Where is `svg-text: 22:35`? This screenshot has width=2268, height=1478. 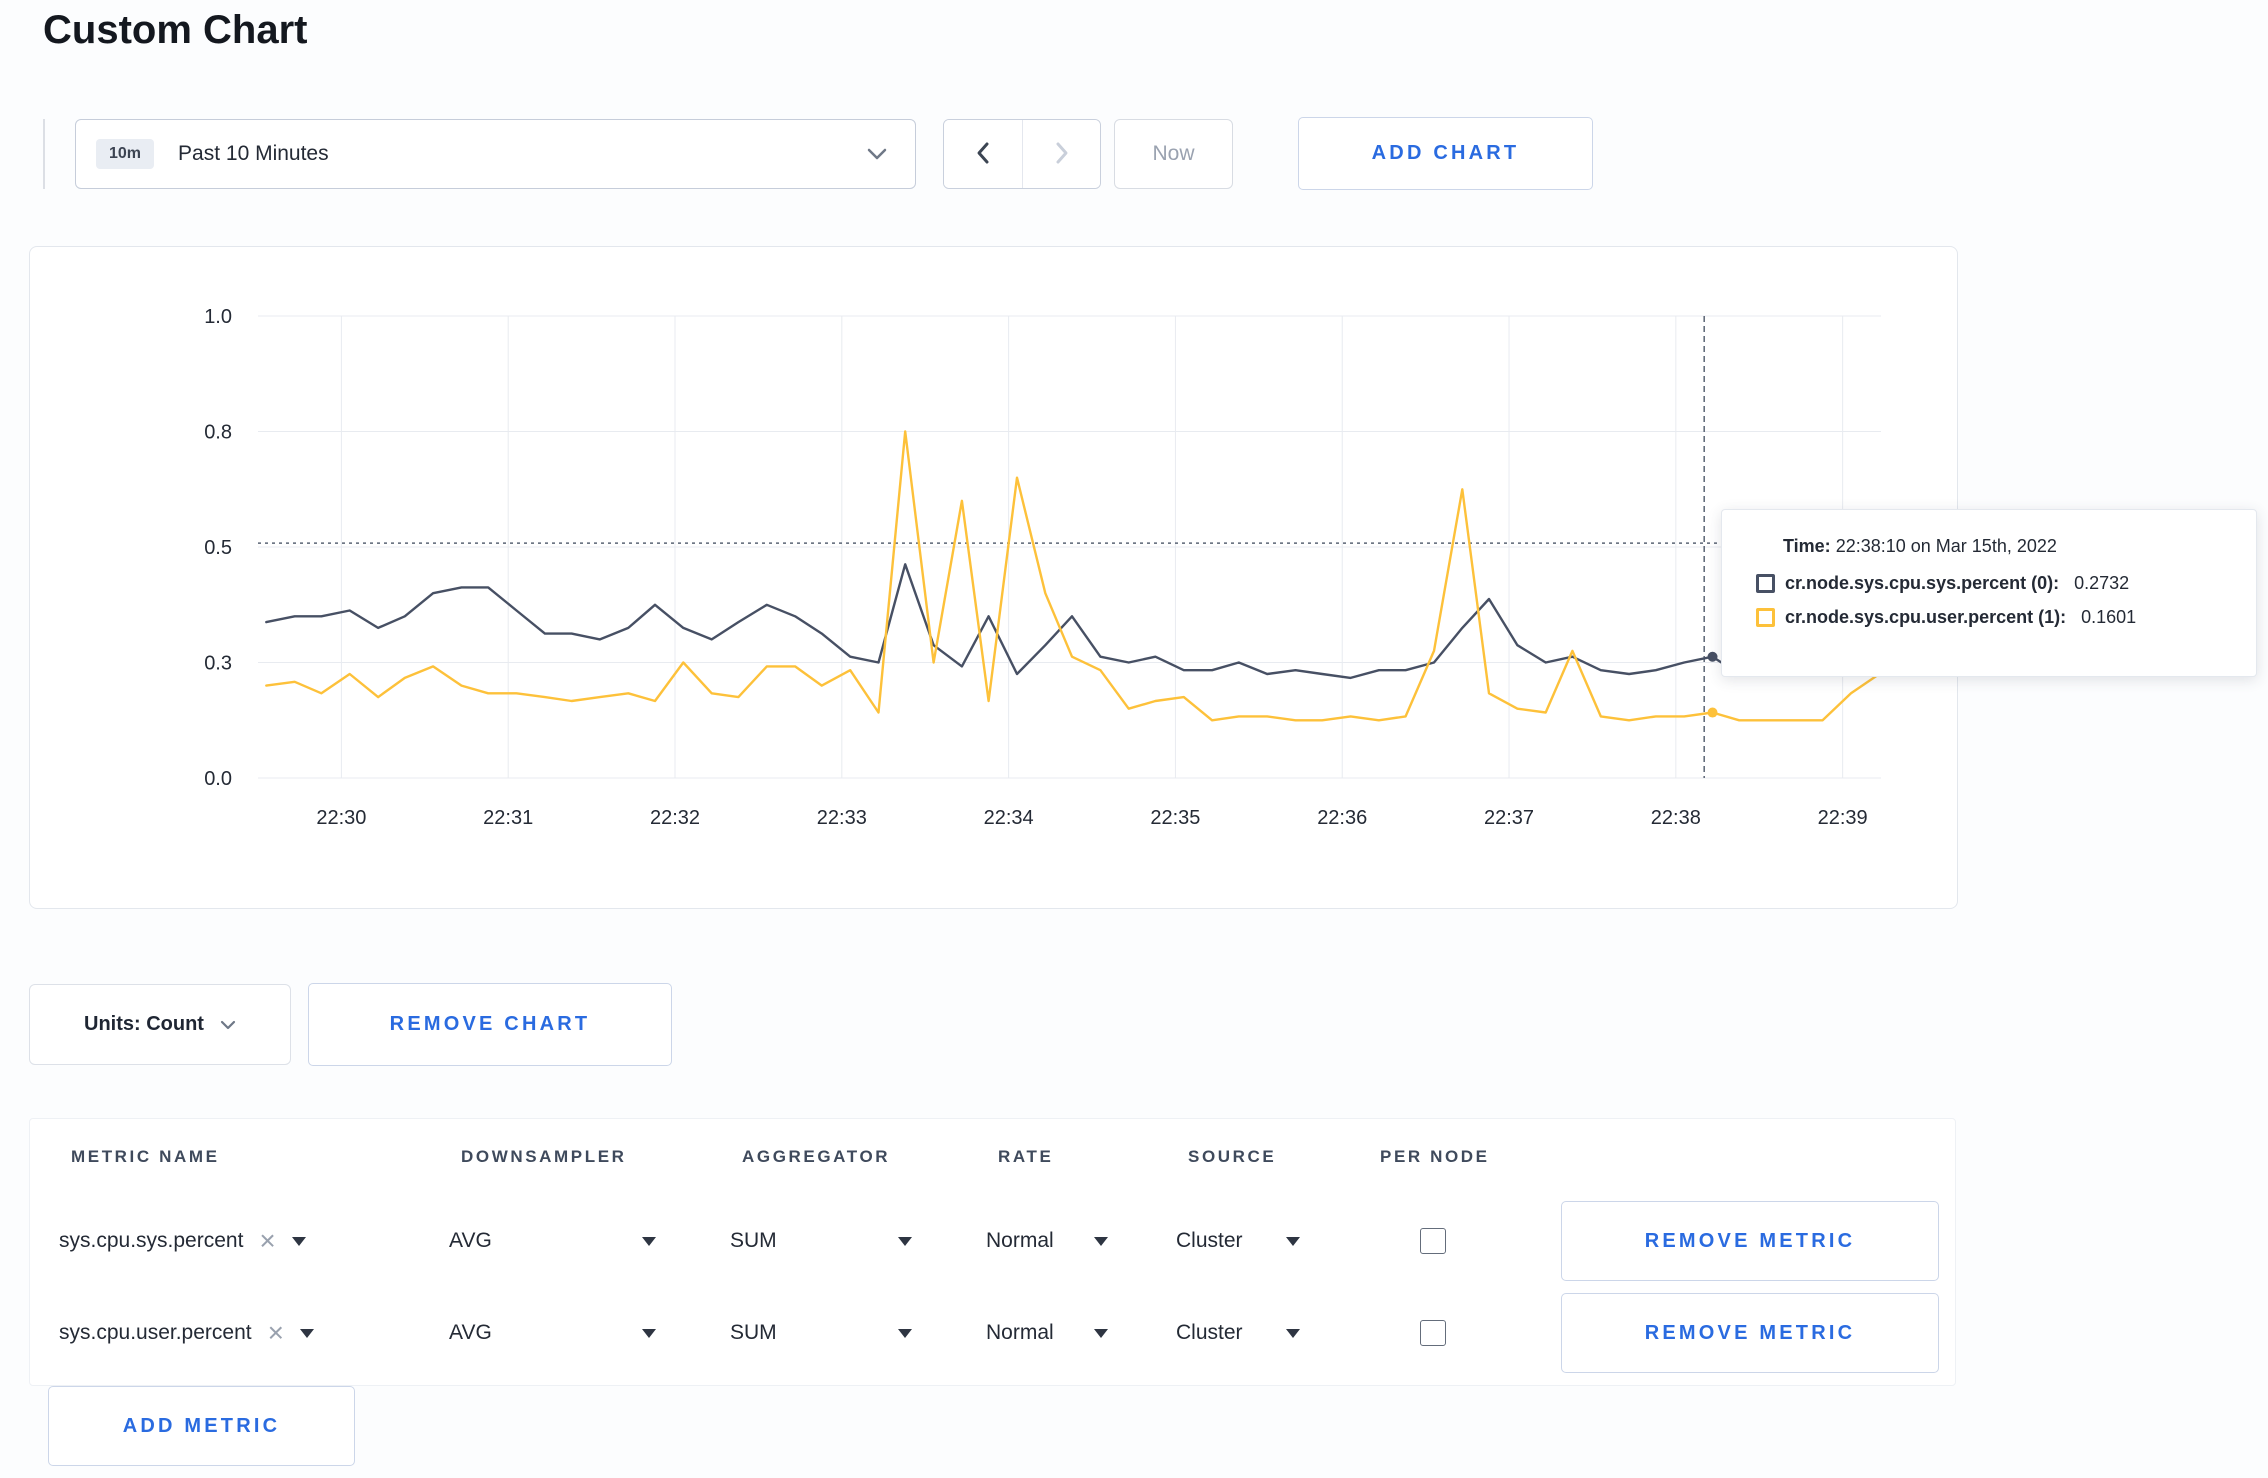
svg-text: 22:35 is located at coordinates (1175, 818).